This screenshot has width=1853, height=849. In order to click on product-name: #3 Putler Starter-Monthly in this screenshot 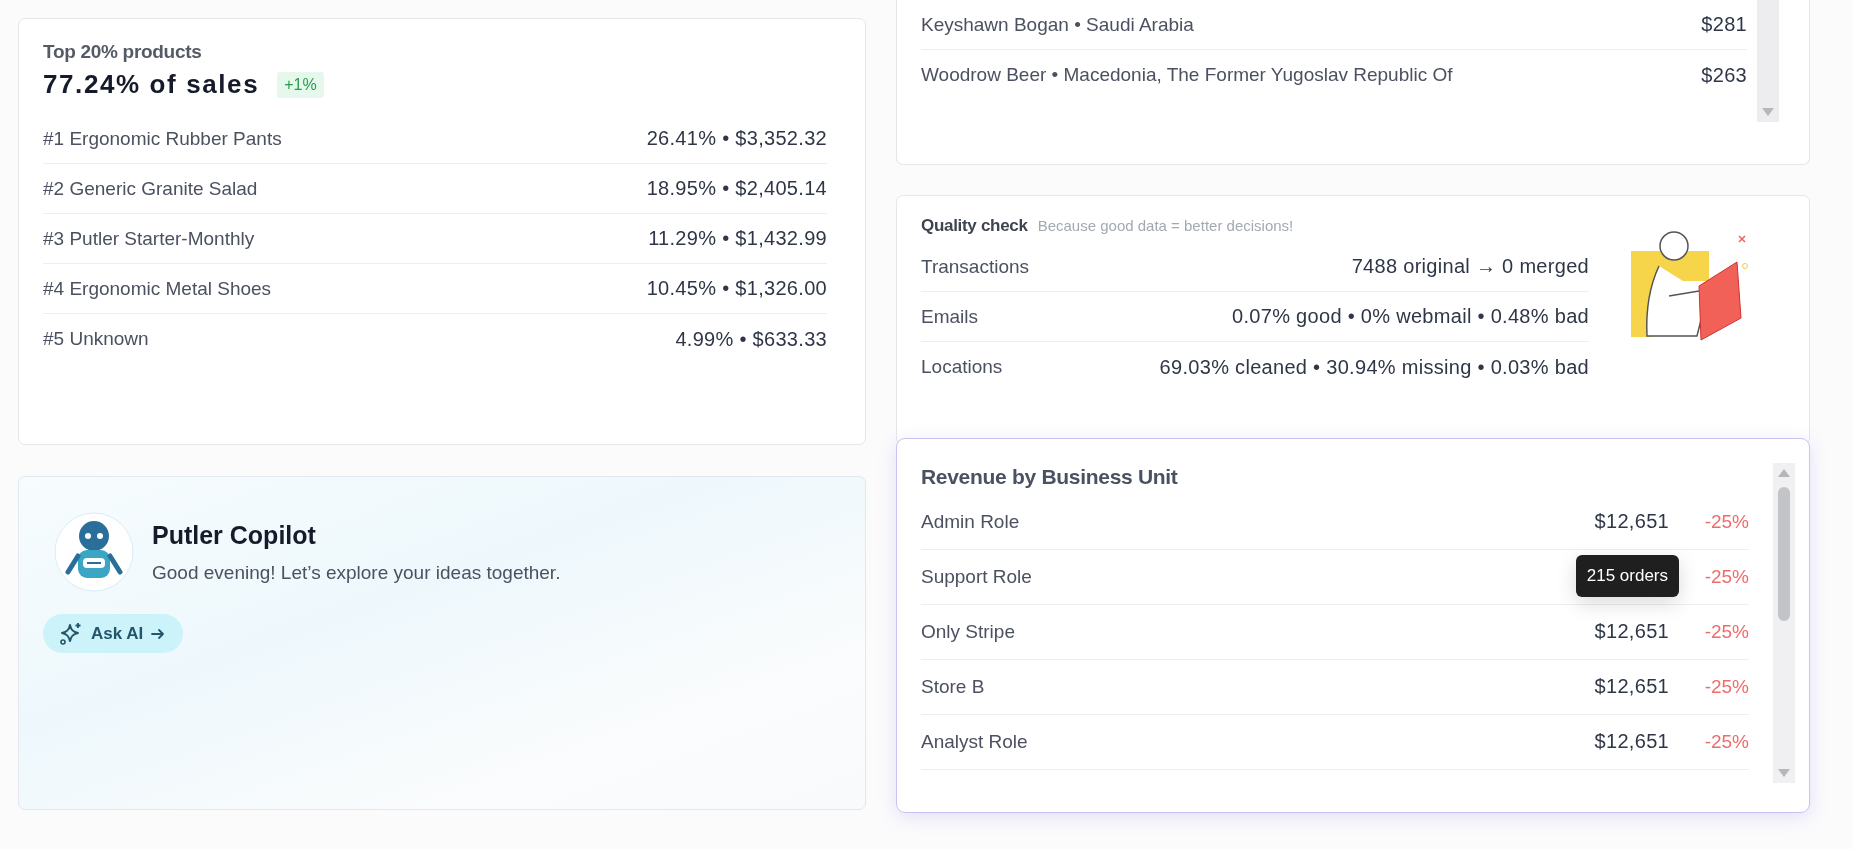, I will do `click(149, 238)`.